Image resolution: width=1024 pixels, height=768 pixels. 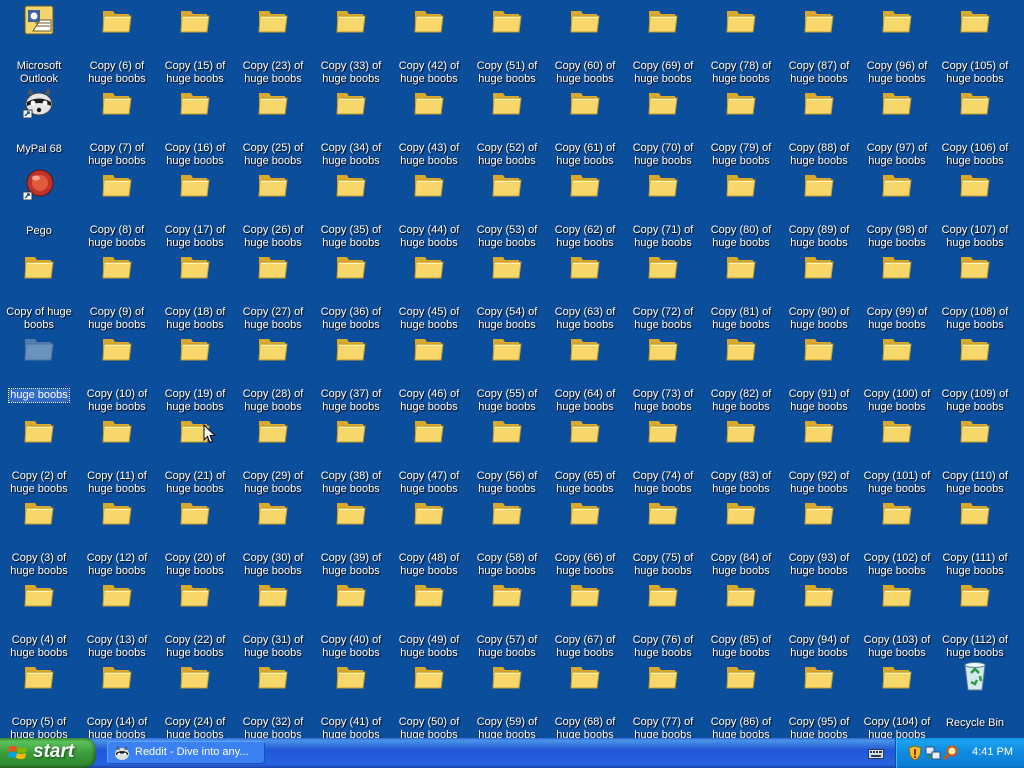 What do you see at coordinates (876, 753) in the screenshot?
I see `keyboard-icon` at bounding box center [876, 753].